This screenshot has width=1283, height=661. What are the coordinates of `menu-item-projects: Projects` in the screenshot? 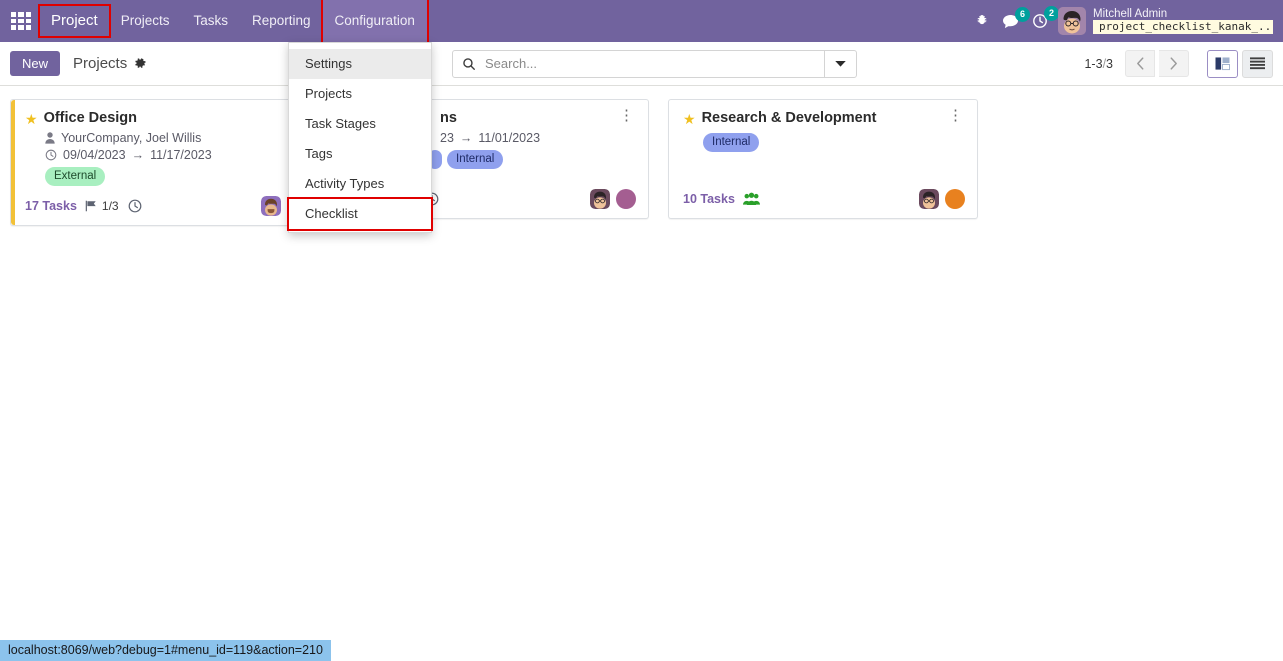 It's located at (360, 94).